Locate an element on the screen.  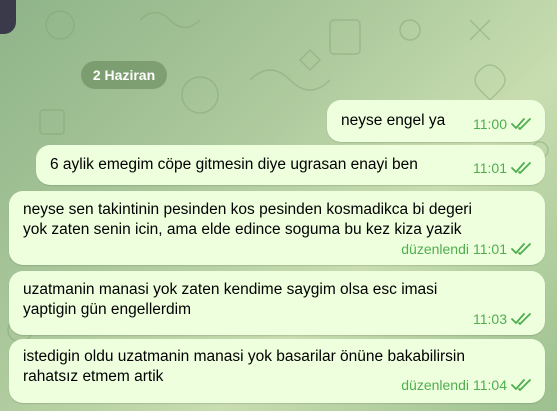
message-meta: 11:01 is located at coordinates (501, 168).